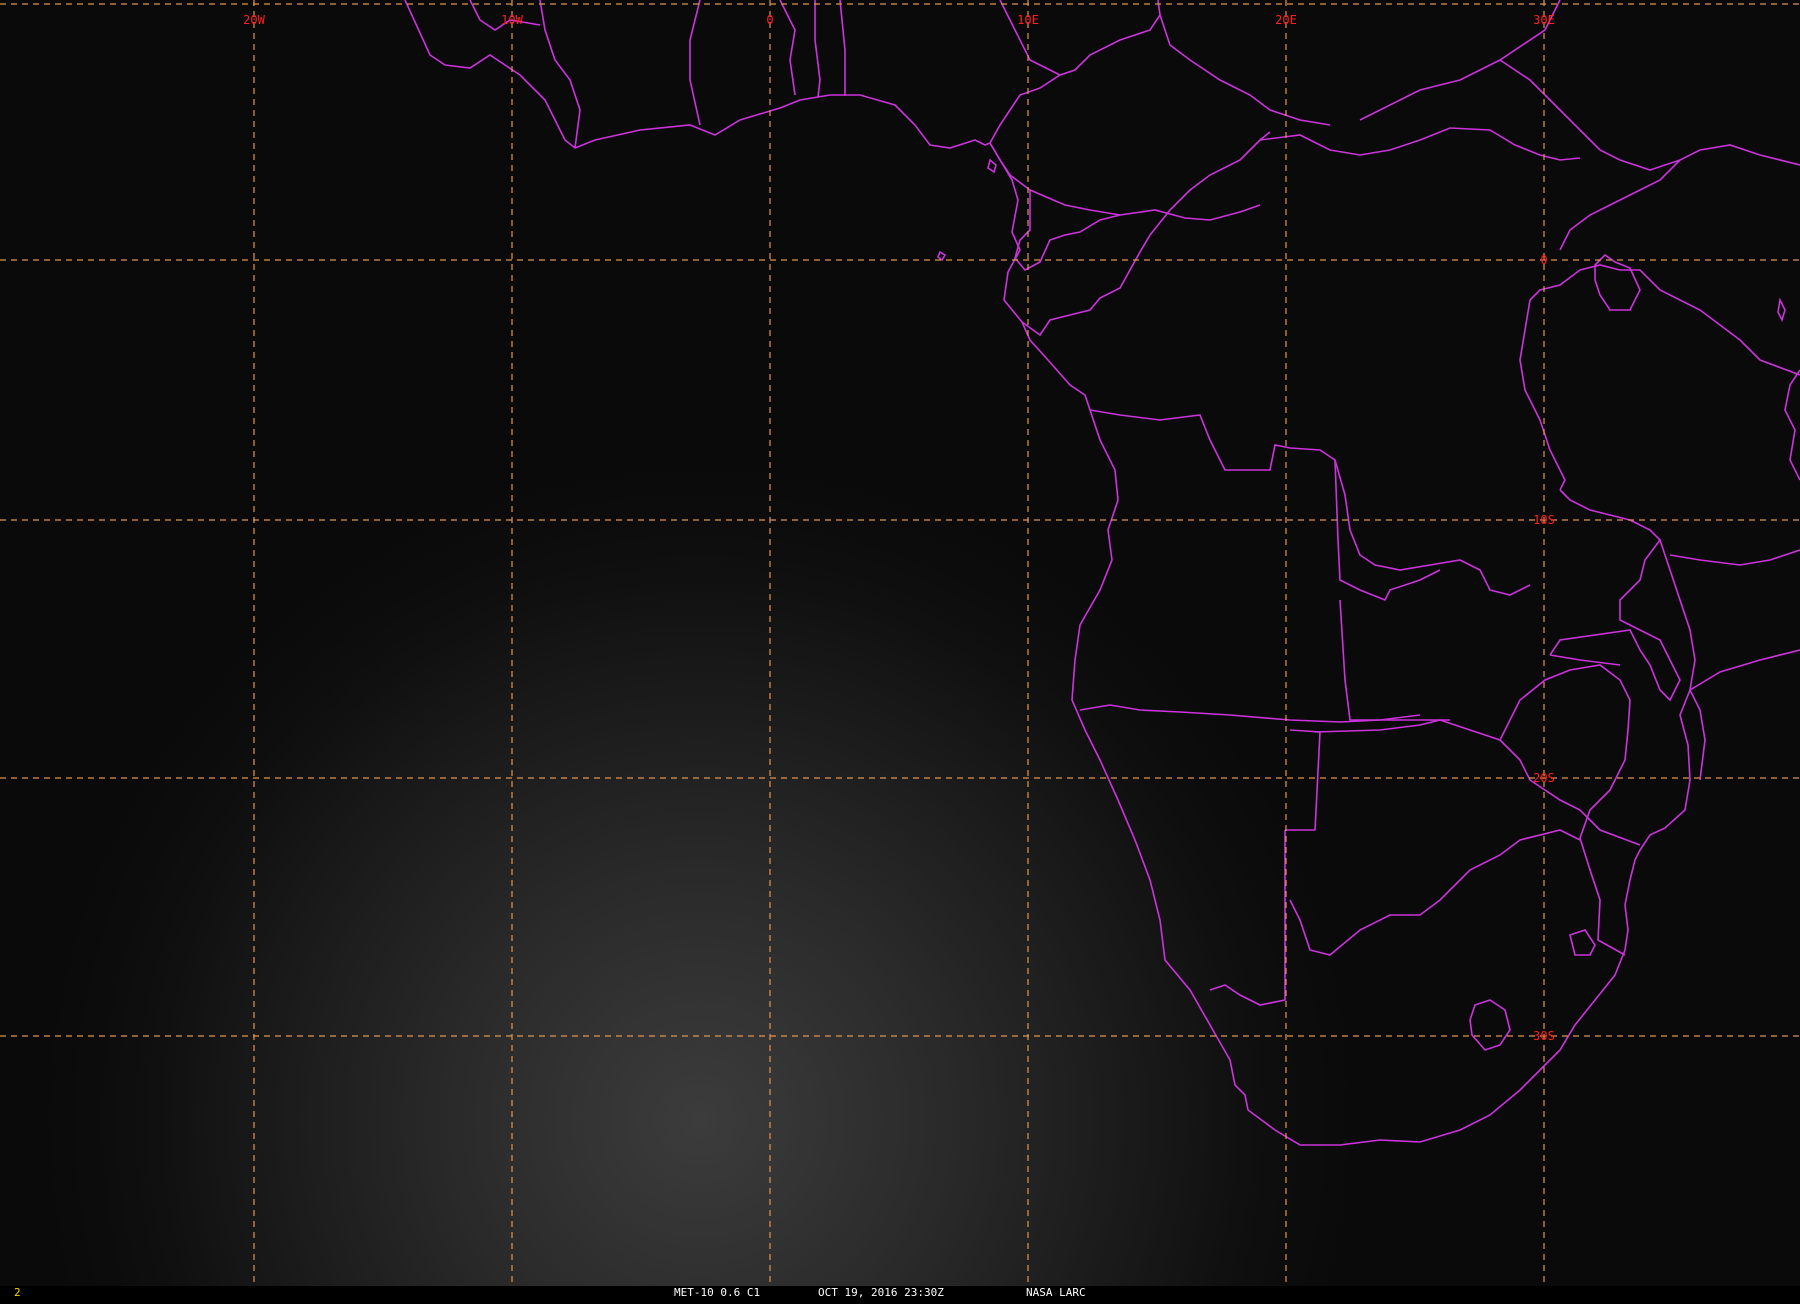 Image resolution: width=1800 pixels, height=1304 pixels. I want to click on source-label: NASA LARC, so click(1056, 1292).